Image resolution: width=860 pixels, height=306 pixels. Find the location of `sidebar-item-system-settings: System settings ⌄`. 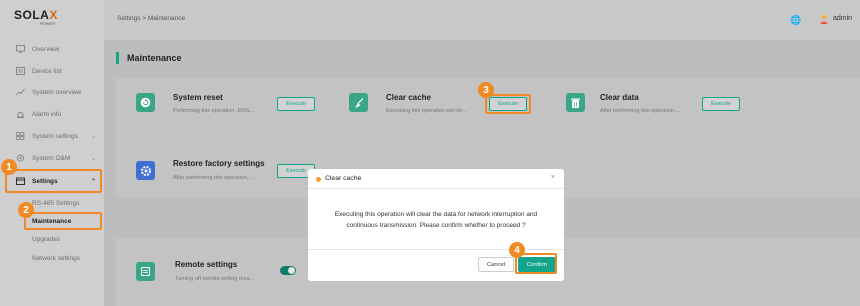

sidebar-item-system-settings: System settings ⌄ is located at coordinates (52, 136).